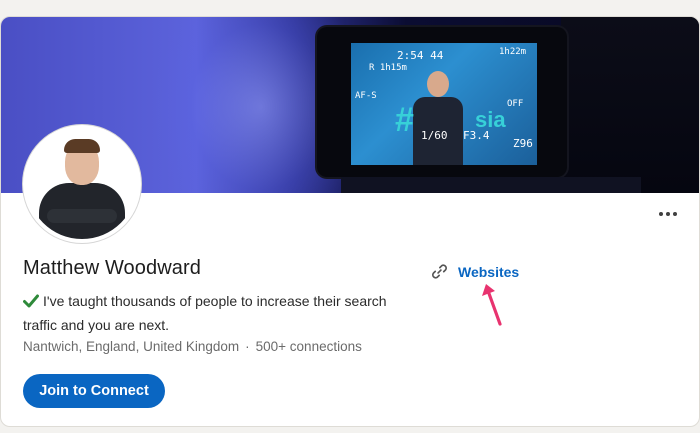 The width and height of the screenshot is (700, 433). What do you see at coordinates (404, 120) in the screenshot?
I see `screen-hash-text: #` at bounding box center [404, 120].